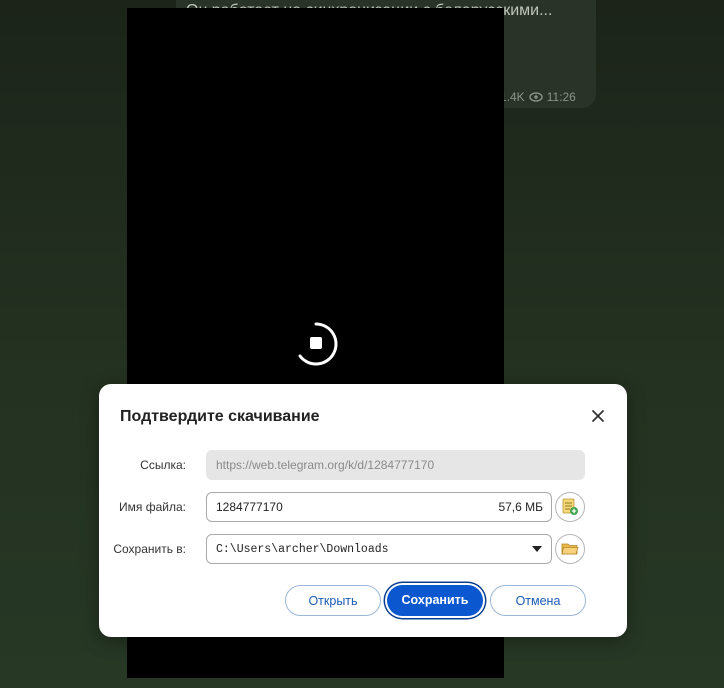 The width and height of the screenshot is (724, 688). Describe the element at coordinates (163, 465) in the screenshot. I see `link-label: Ссылка:` at that location.